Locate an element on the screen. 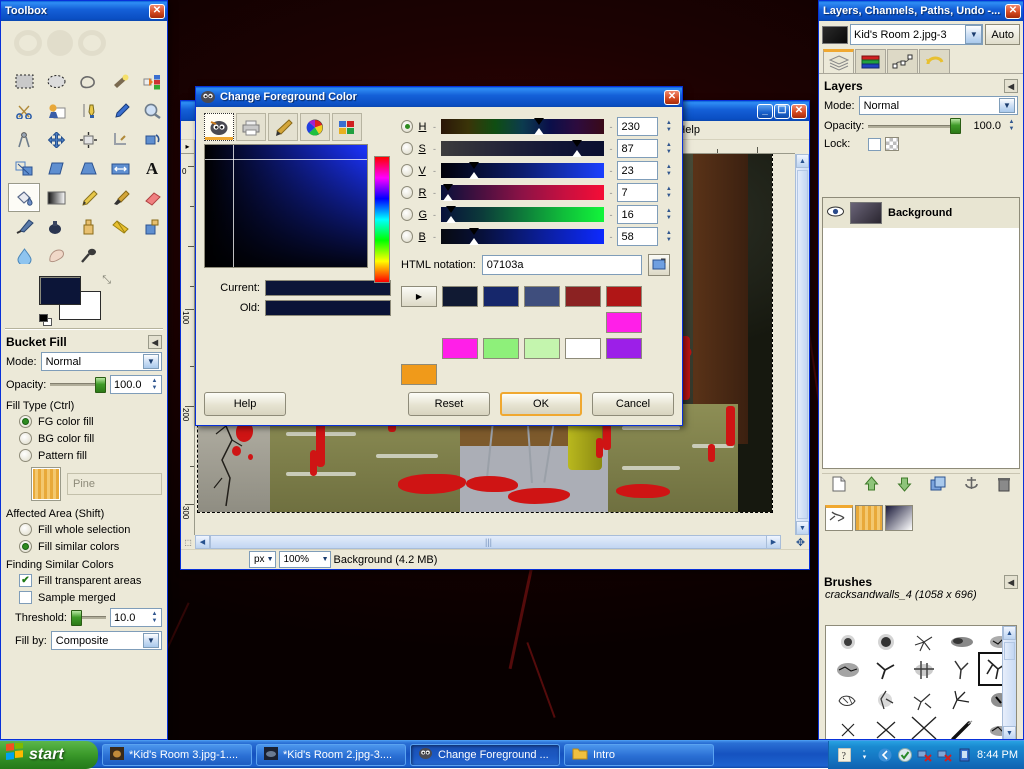 The width and height of the screenshot is (1024, 769). heal-tool is located at coordinates (120, 226).